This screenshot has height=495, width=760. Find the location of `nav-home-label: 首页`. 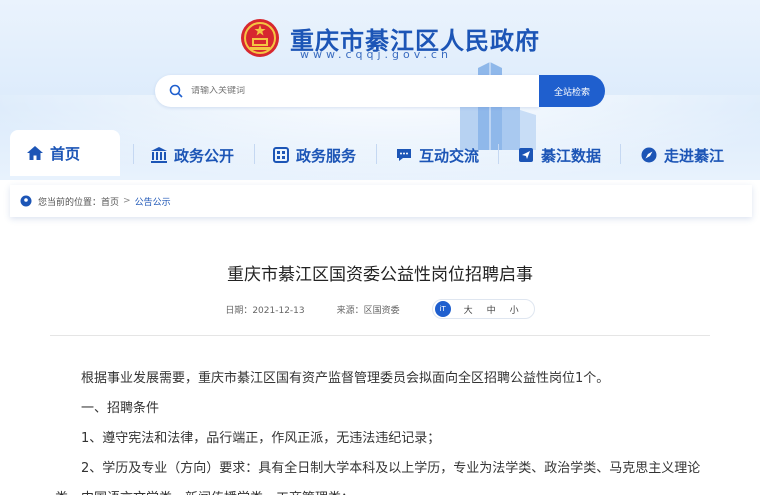

nav-home-label: 首页 is located at coordinates (65, 153).